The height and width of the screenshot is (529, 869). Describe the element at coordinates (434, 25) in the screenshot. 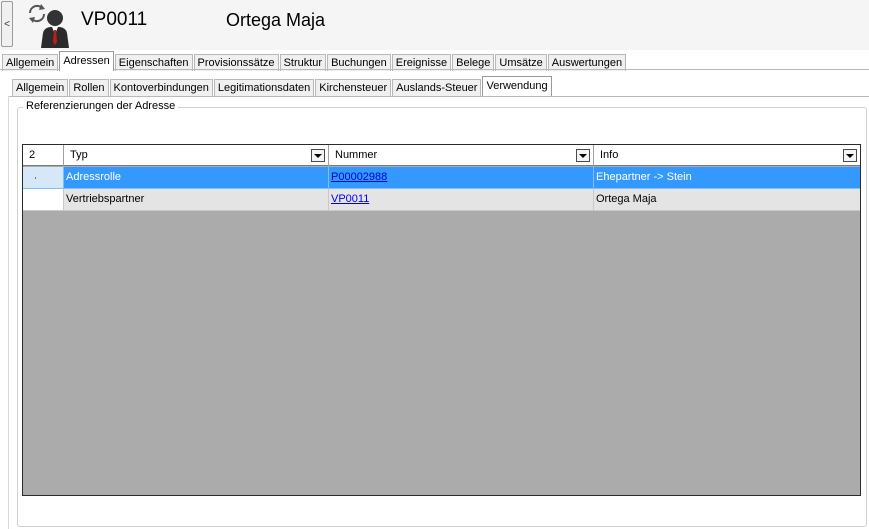

I see `header-bar: < VP0011 Ortega Maja` at that location.